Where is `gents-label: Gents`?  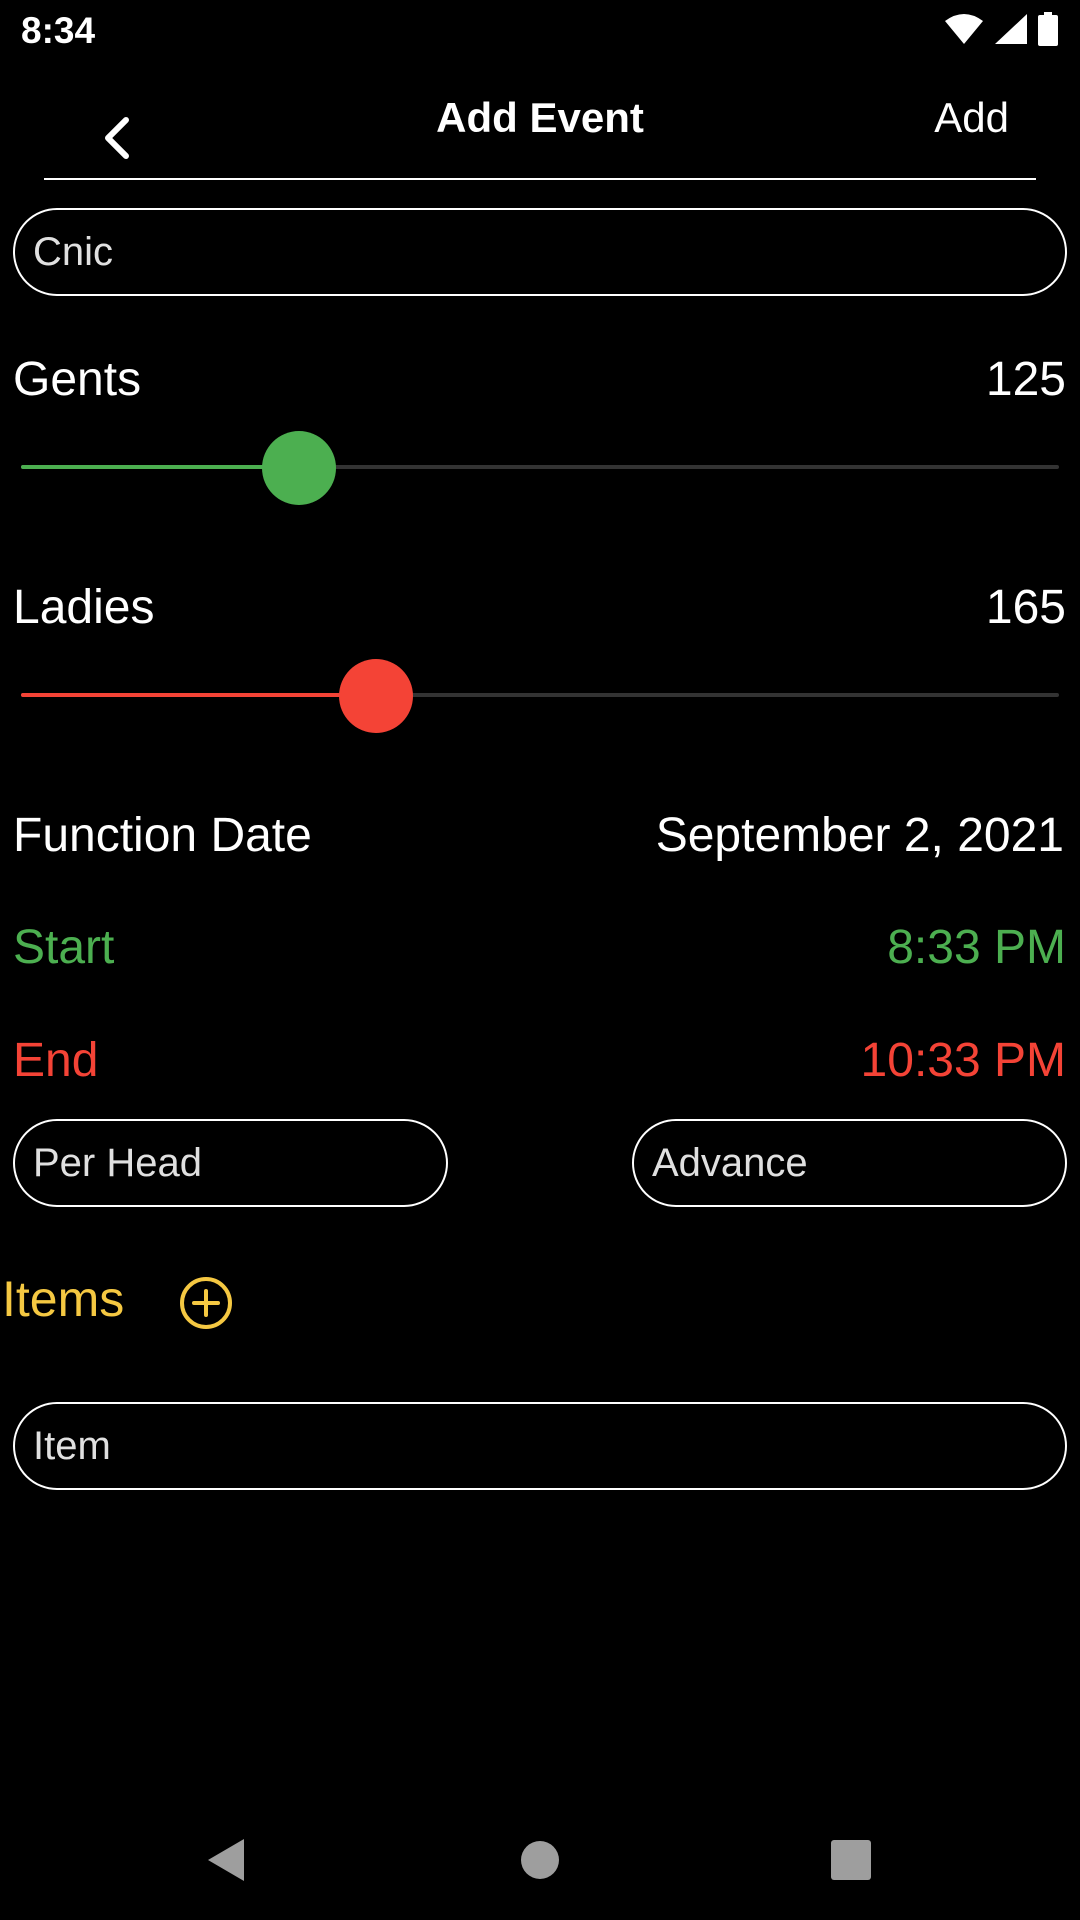
gents-label: Gents is located at coordinates (77, 379).